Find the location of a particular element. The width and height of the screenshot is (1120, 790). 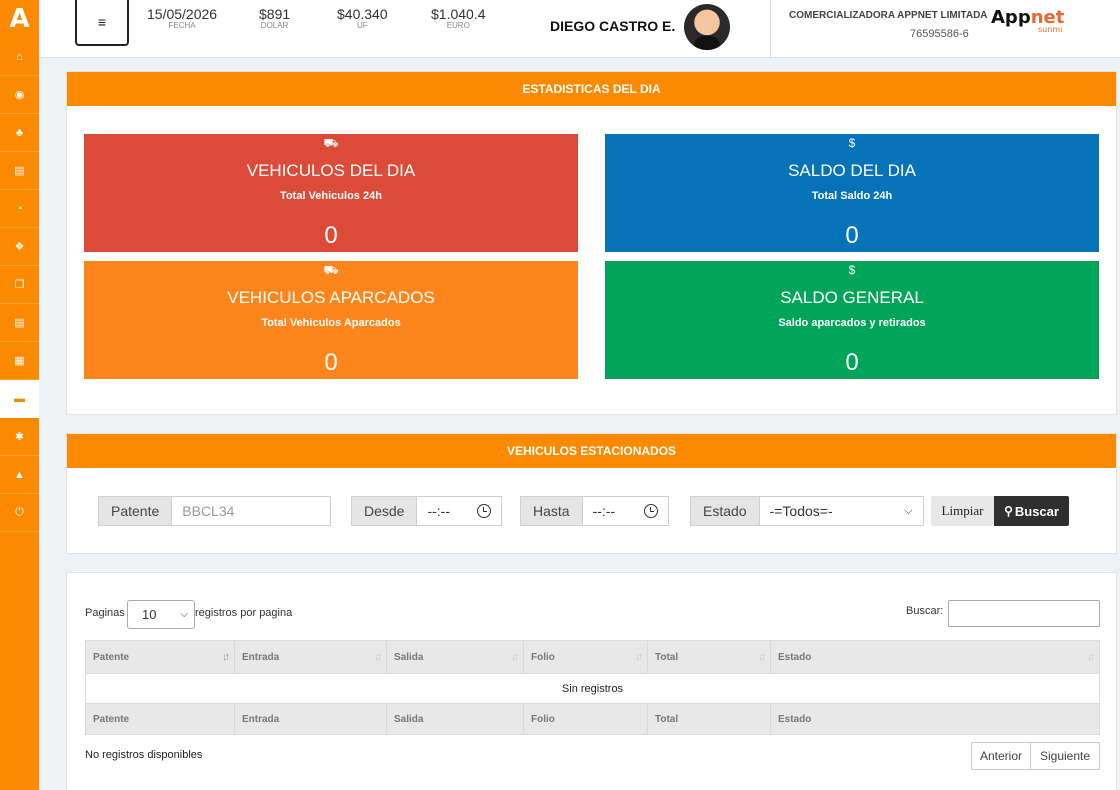

estado-select-value: -=Todos=- is located at coordinates (801, 511).